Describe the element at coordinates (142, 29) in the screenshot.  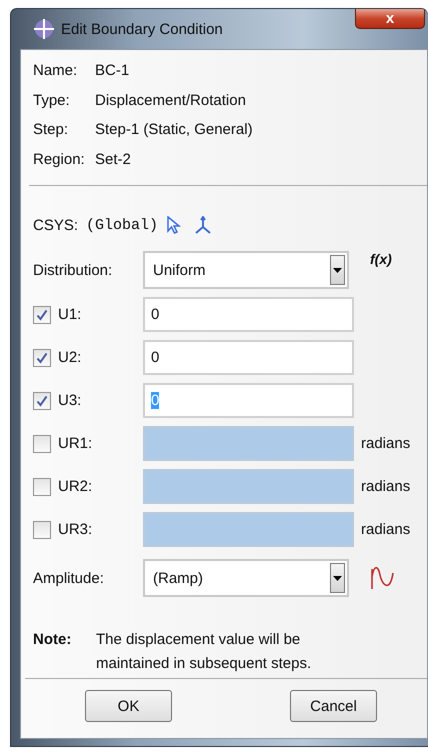
I see `window-title: Edit Boundary Condition` at that location.